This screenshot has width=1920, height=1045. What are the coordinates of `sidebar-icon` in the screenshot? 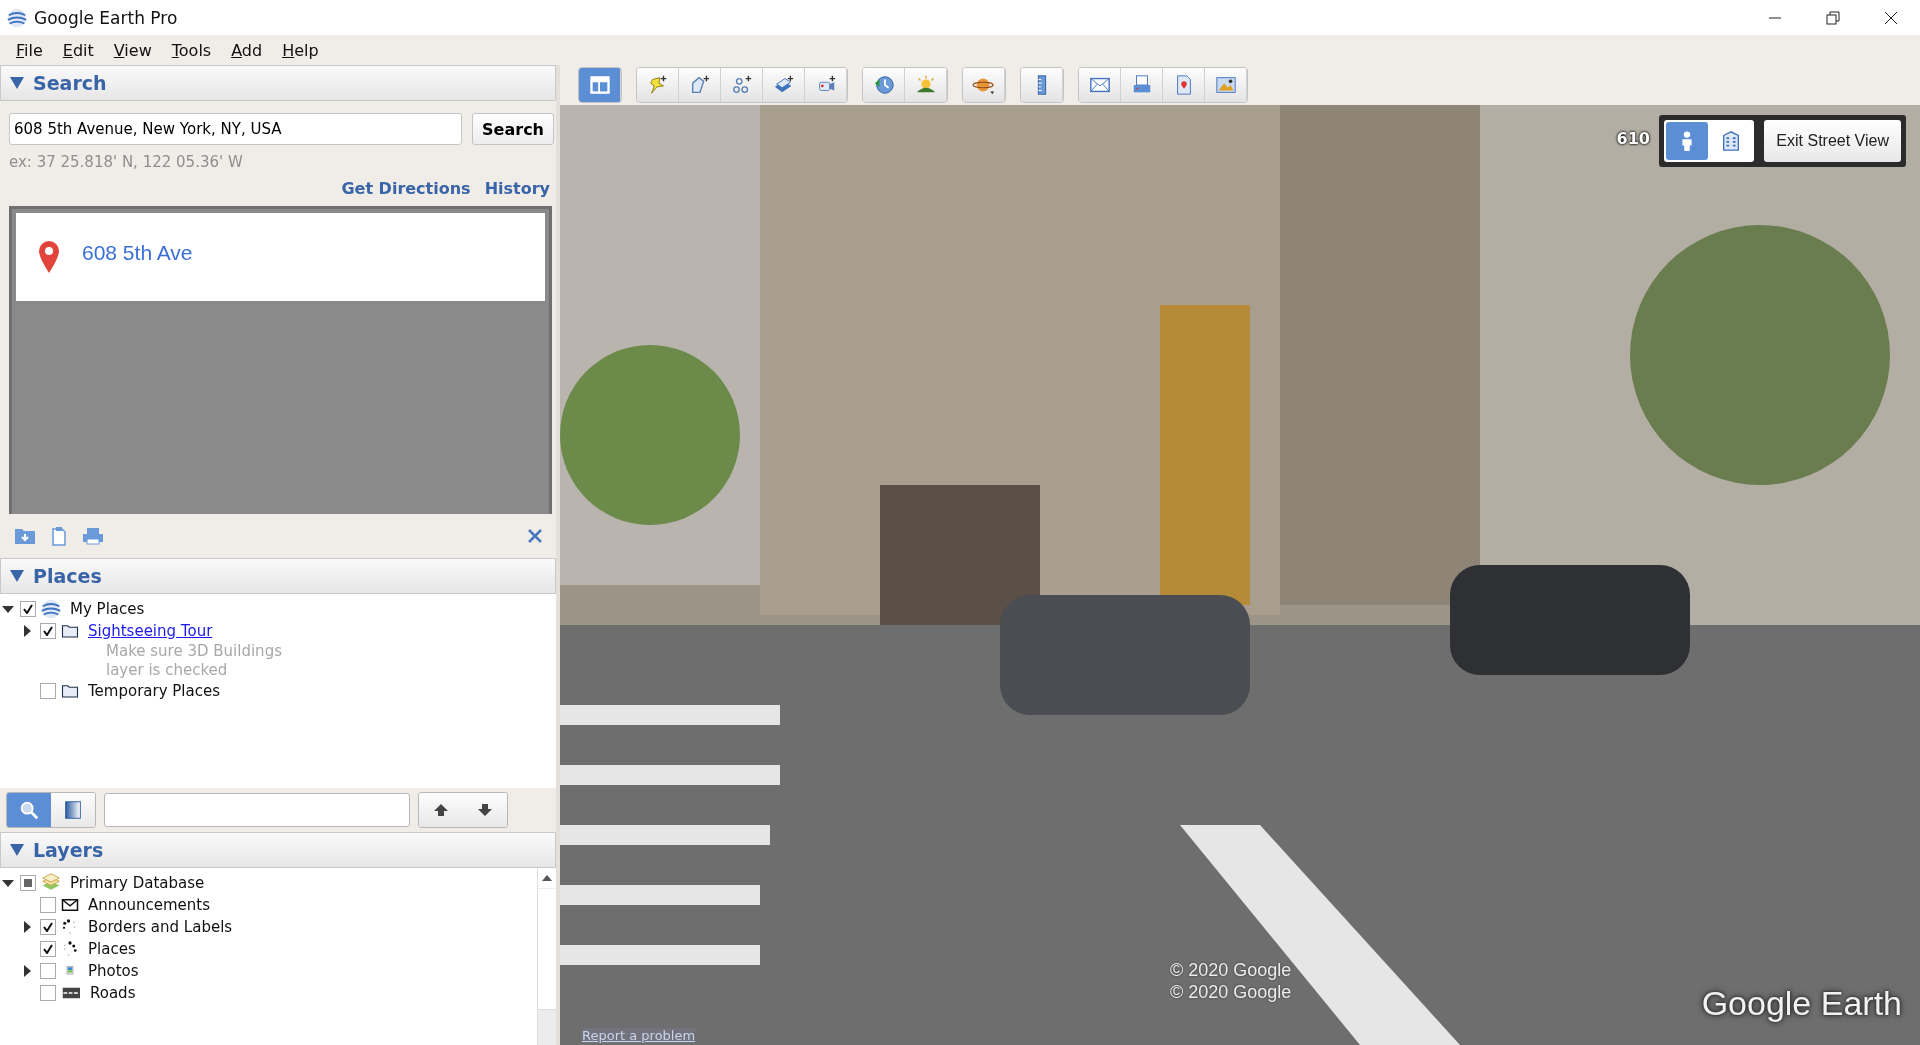 It's located at (599, 85).